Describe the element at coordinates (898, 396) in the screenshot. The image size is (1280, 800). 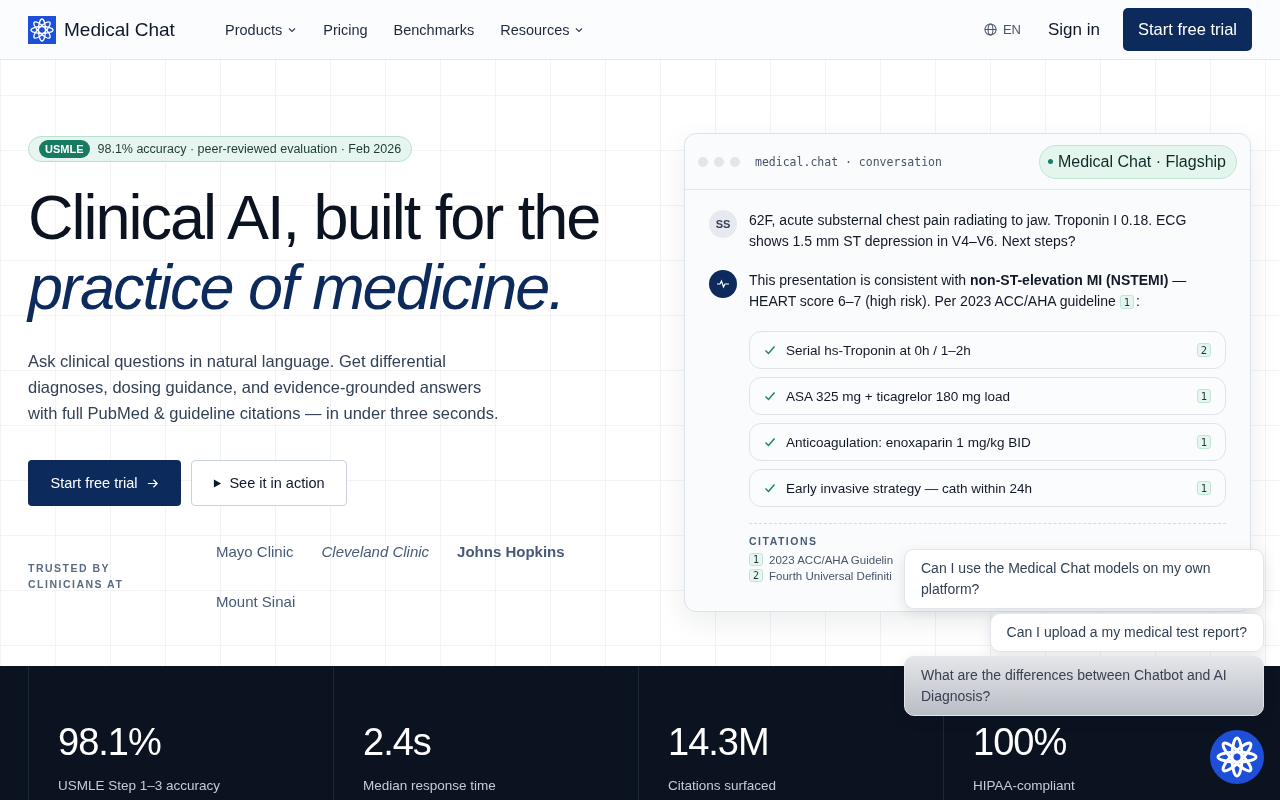
I see `step-text: ASA 325 mg + ticagrelor 180 mg load` at that location.